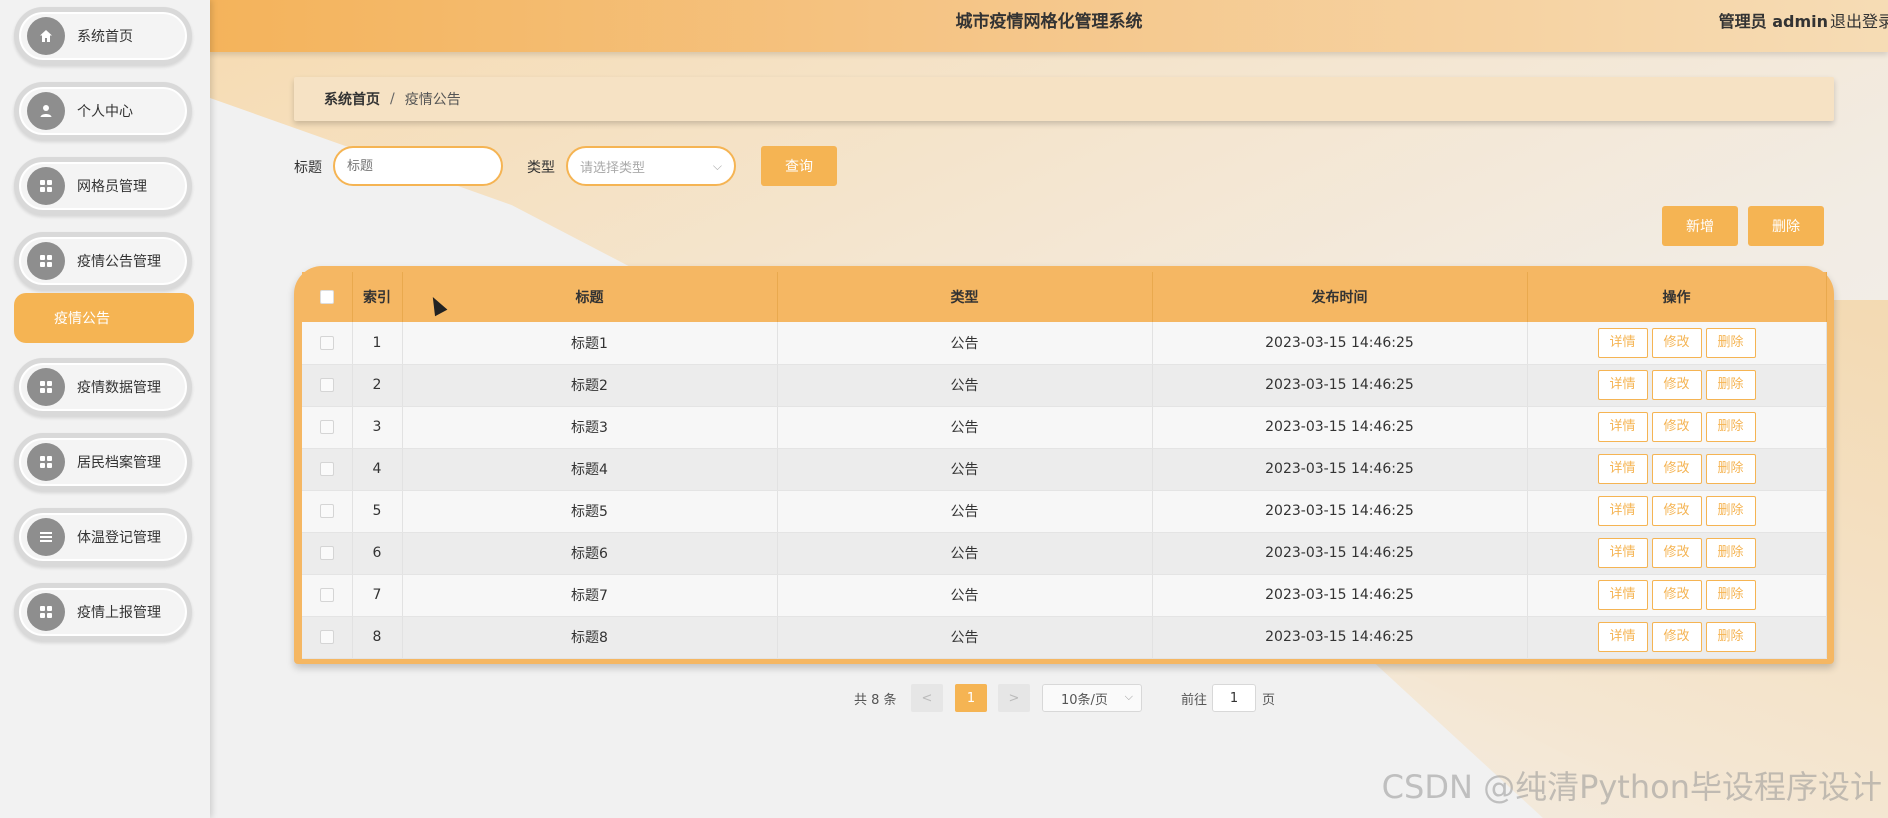 This screenshot has height=818, width=1888. Describe the element at coordinates (1859, 22) in the screenshot. I see `logout-link: 退出登录` at that location.